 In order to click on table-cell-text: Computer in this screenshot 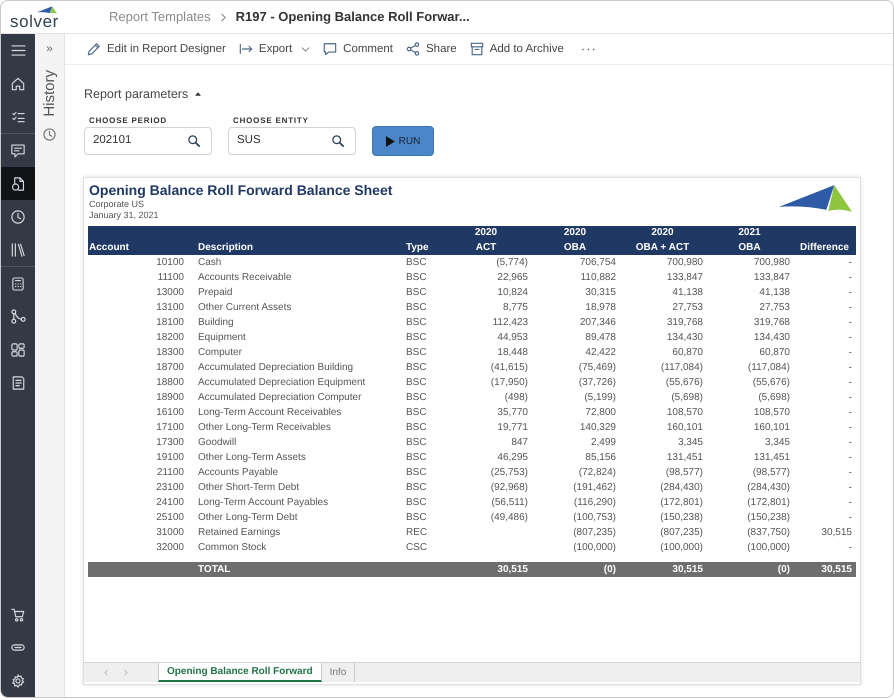, I will do `click(220, 353)`.